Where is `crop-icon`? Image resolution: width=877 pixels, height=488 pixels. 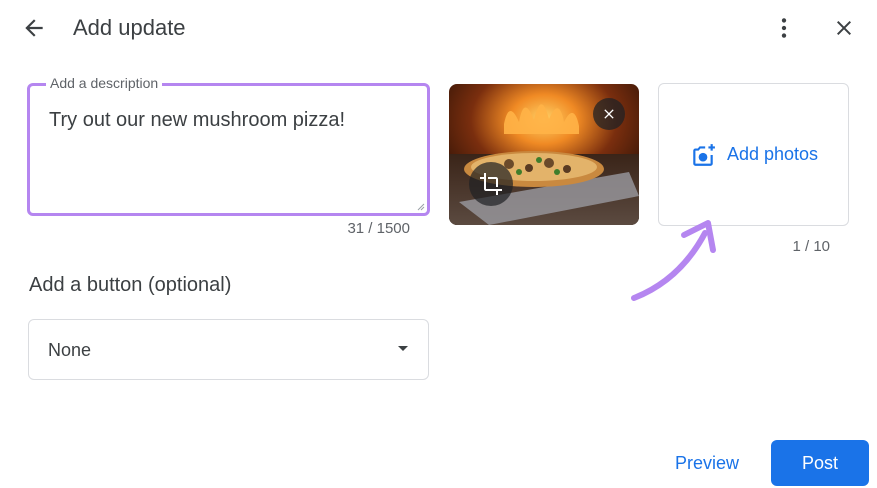 crop-icon is located at coordinates (491, 184).